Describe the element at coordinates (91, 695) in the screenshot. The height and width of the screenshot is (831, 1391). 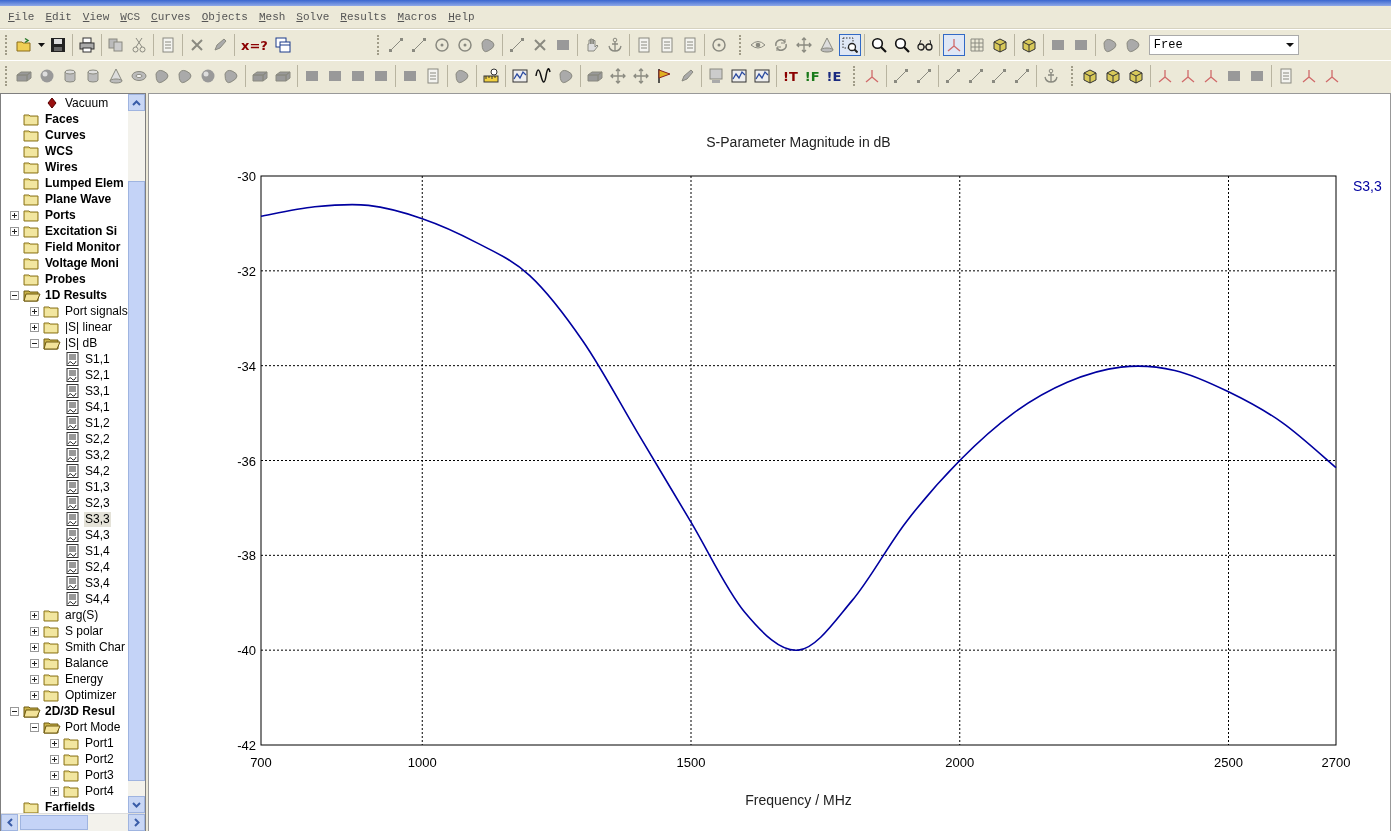
I see `tree-item: Optimizer` at that location.